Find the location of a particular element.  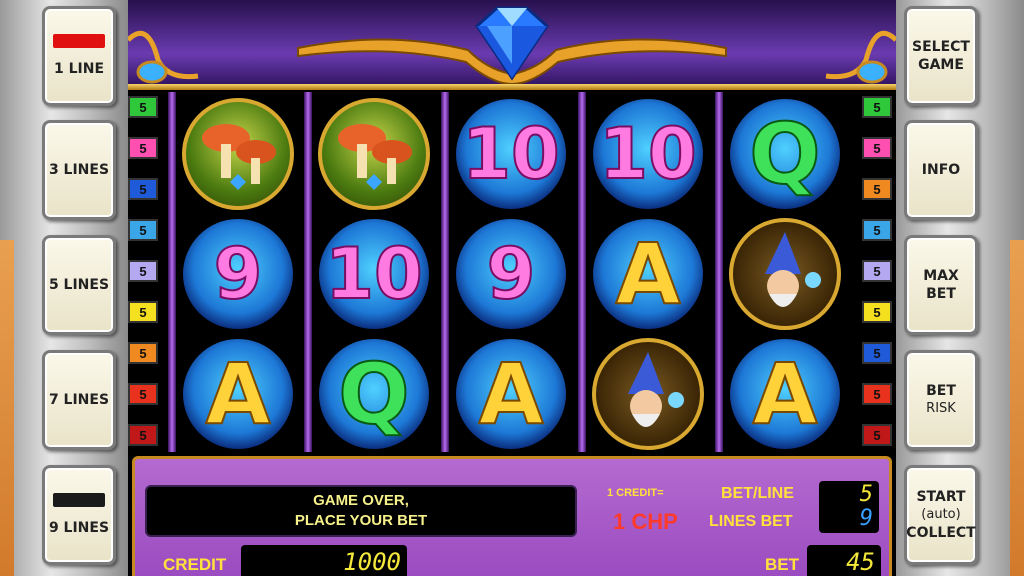

max-bet-button: MAX BET is located at coordinates (941, 285).